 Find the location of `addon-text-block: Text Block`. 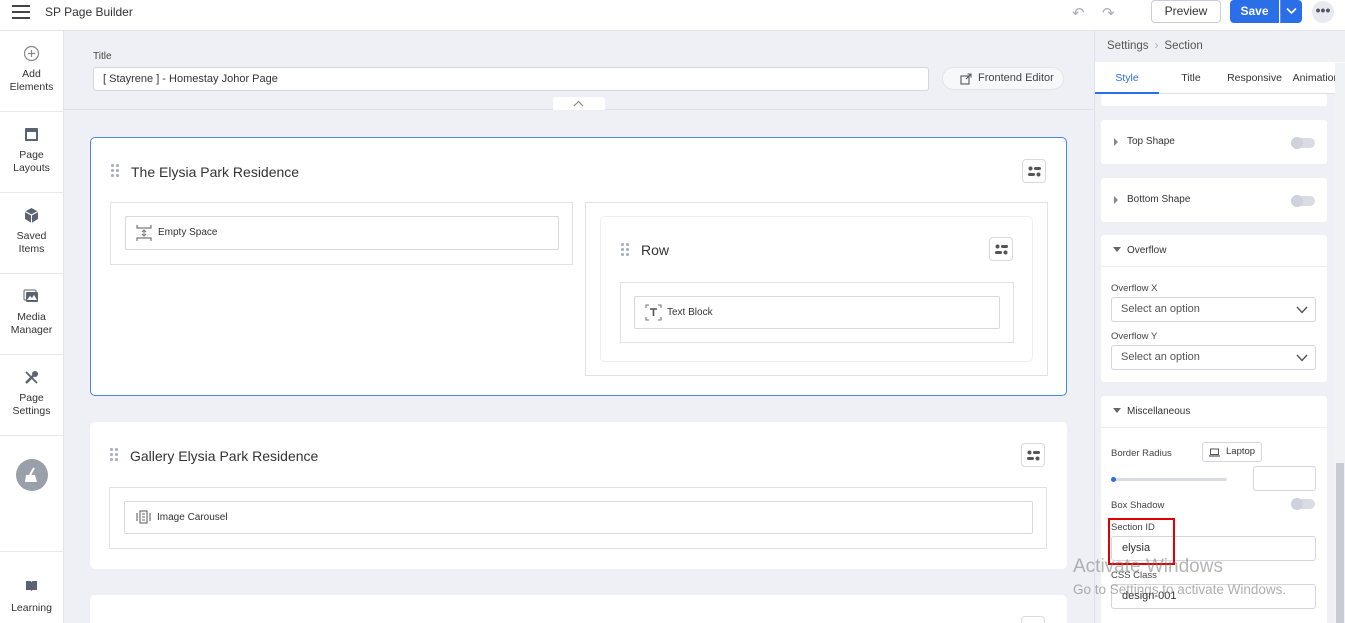

addon-text-block: Text Block is located at coordinates (817, 312).